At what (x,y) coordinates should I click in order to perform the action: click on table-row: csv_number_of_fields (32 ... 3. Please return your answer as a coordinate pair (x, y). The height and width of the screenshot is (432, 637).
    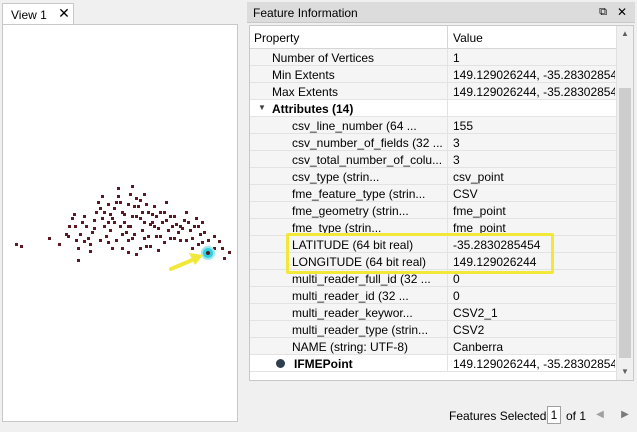
    Looking at the image, I should click on (433, 142).